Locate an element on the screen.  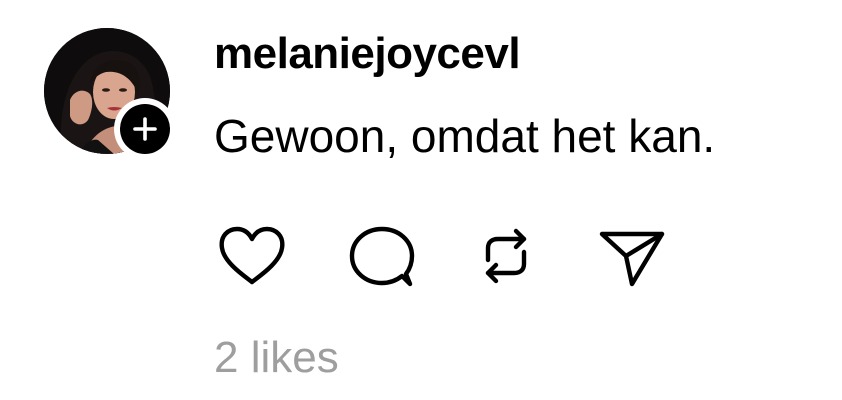
comment-button is located at coordinates (382, 256).